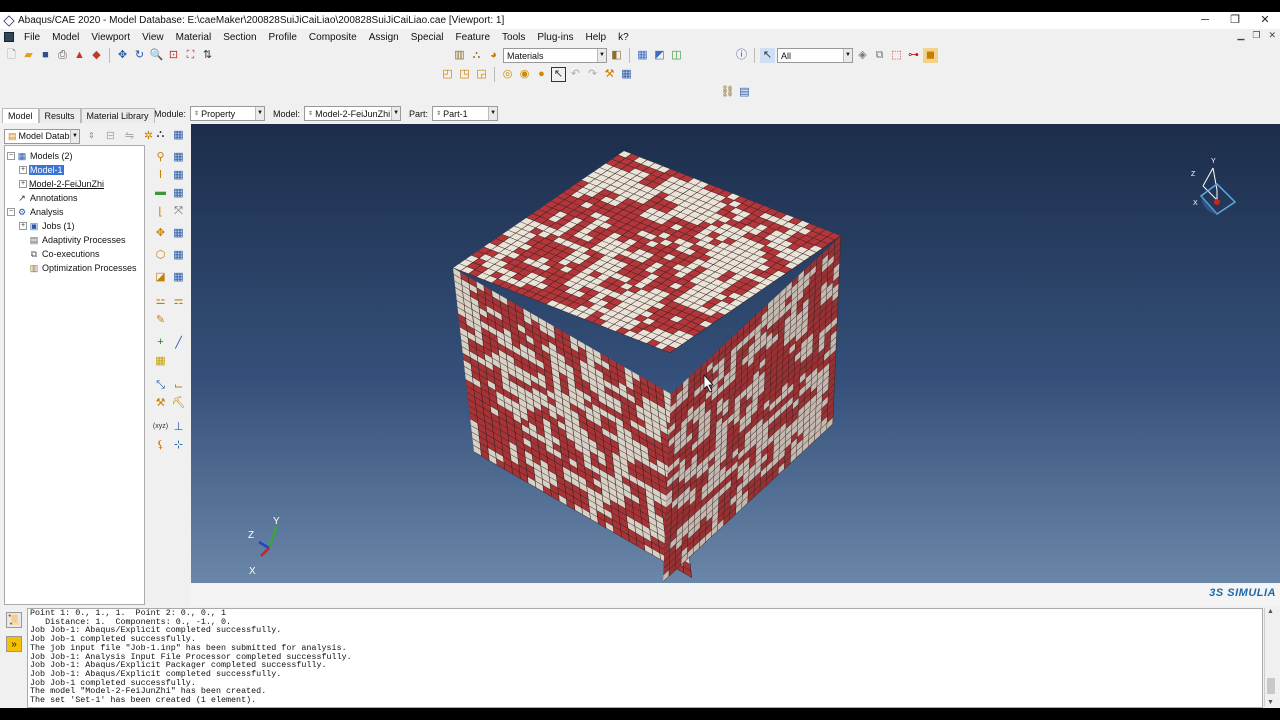 This screenshot has width=1280, height=720. I want to click on message-area-icon: 📜, so click(14, 620).